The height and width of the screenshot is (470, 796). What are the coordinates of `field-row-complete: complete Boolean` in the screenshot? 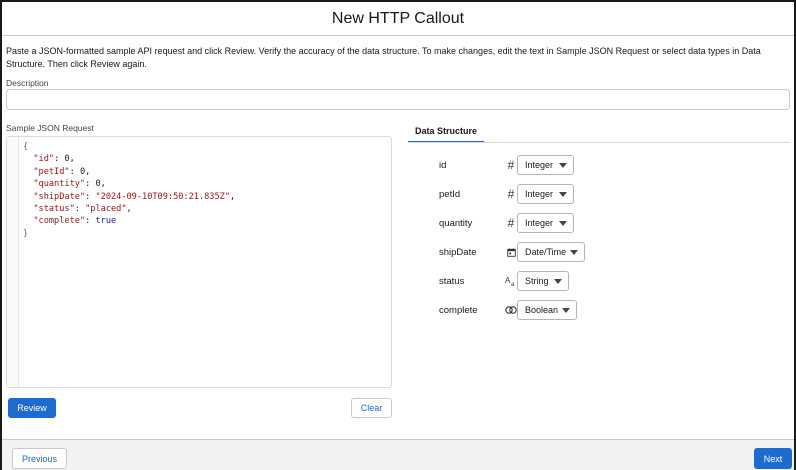 It's located at (539, 311).